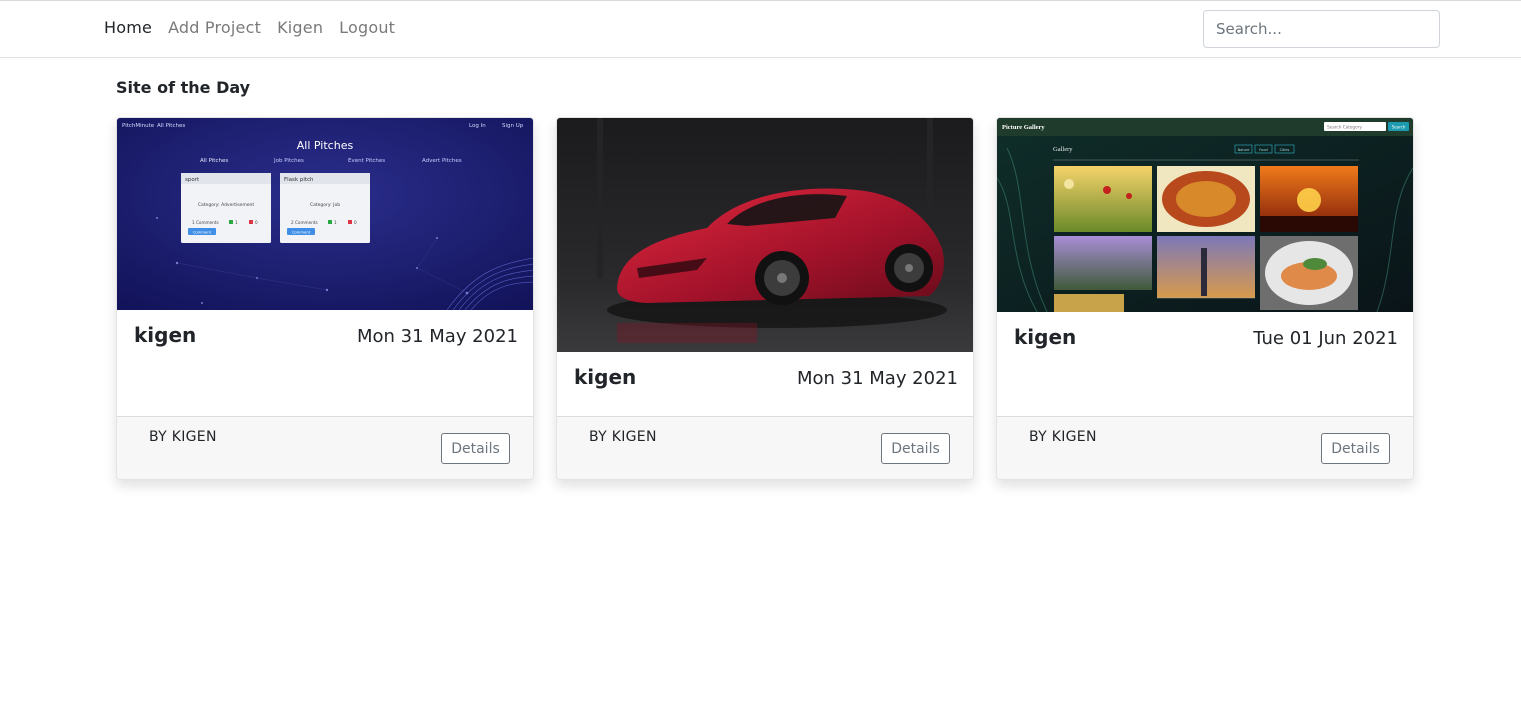  What do you see at coordinates (299, 180) in the screenshot?
I see `thumb1-pitch-2-title: Flask pitch` at bounding box center [299, 180].